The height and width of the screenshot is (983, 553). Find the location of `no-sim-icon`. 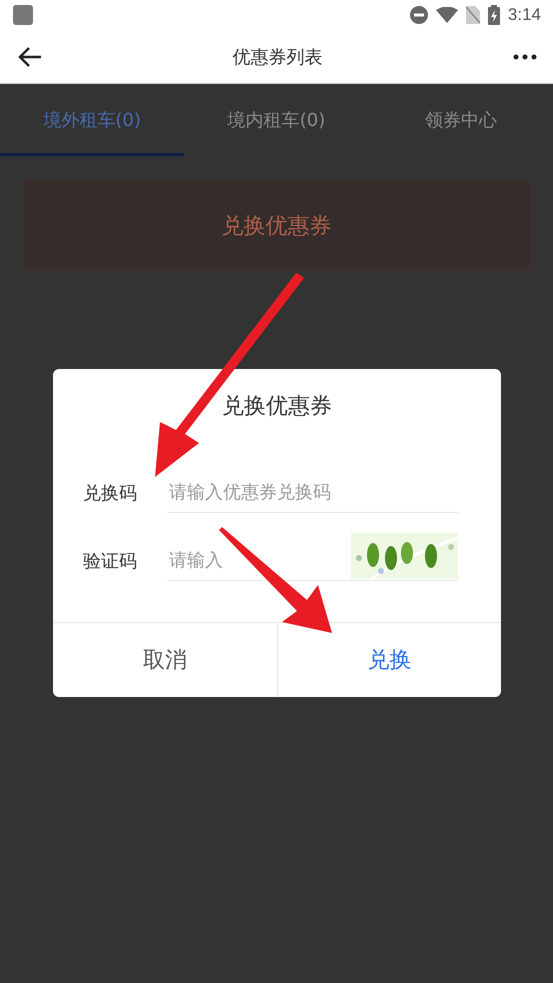

no-sim-icon is located at coordinates (473, 15).